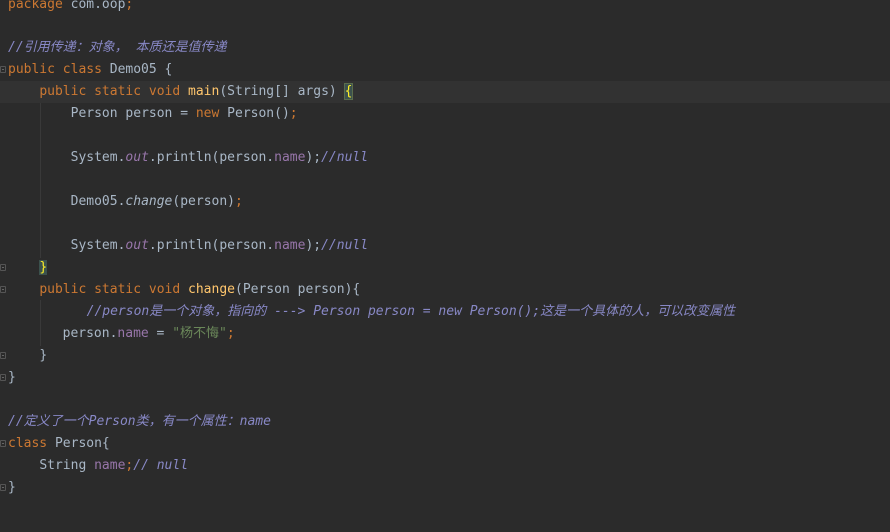  Describe the element at coordinates (149, 201) in the screenshot. I see `static-method-call: change` at that location.